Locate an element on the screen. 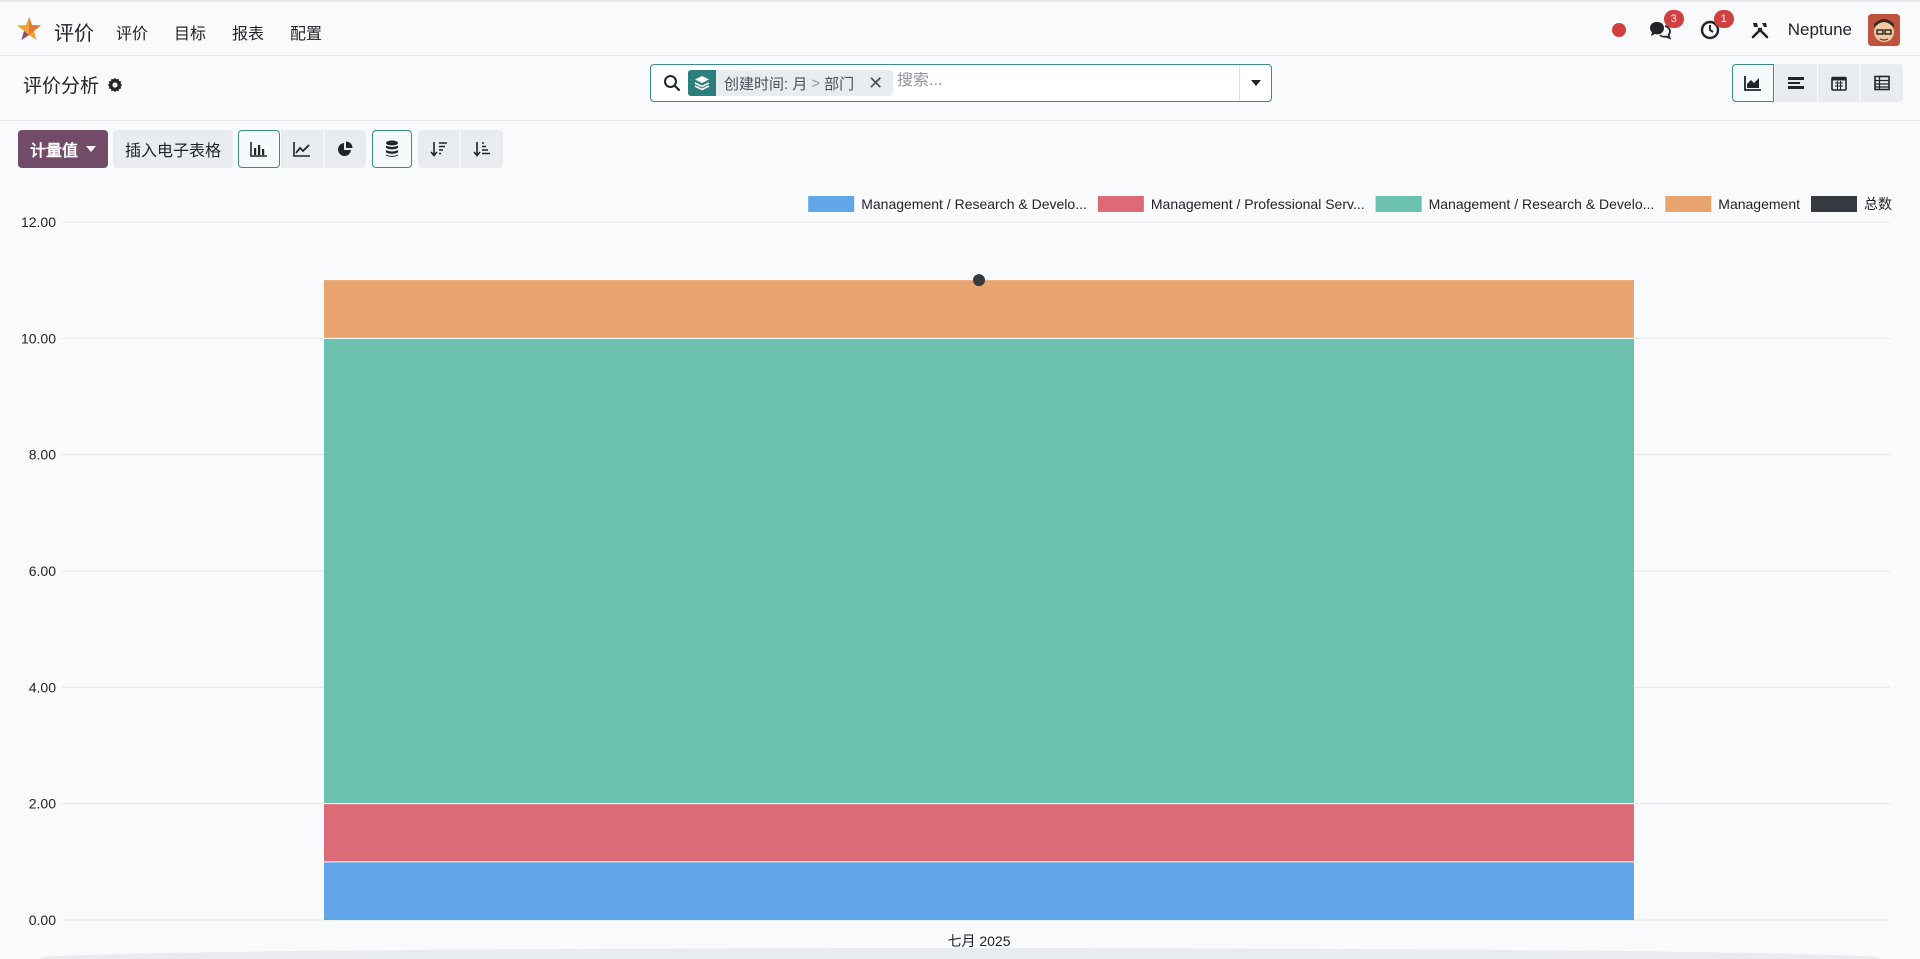 This screenshot has height=959, width=1920. recording-dot-icon is located at coordinates (1618, 30).